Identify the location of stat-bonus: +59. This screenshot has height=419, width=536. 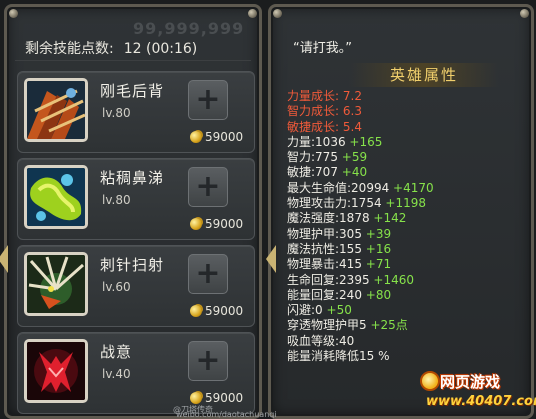
(354, 157).